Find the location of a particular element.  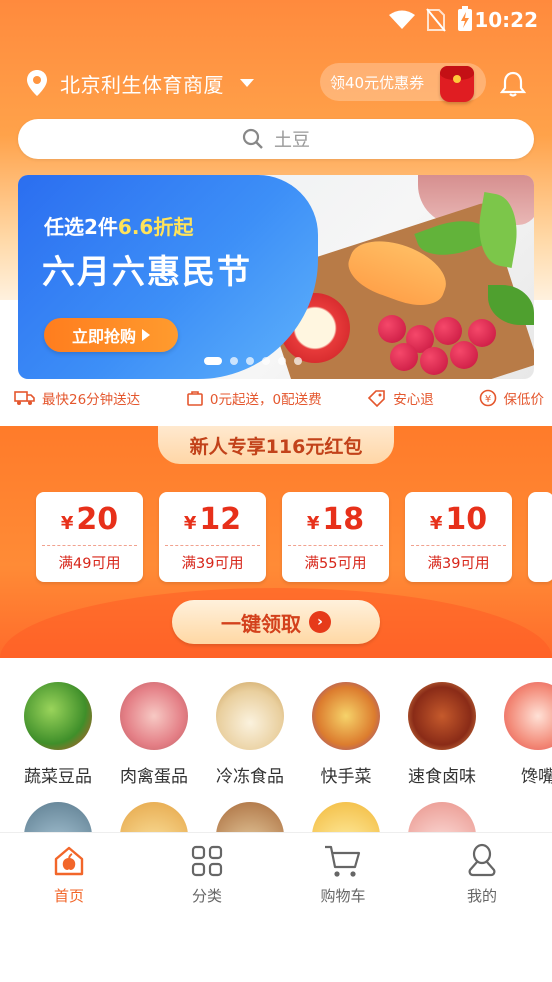

coupon-amount: ¥18 is located at coordinates (335, 519).